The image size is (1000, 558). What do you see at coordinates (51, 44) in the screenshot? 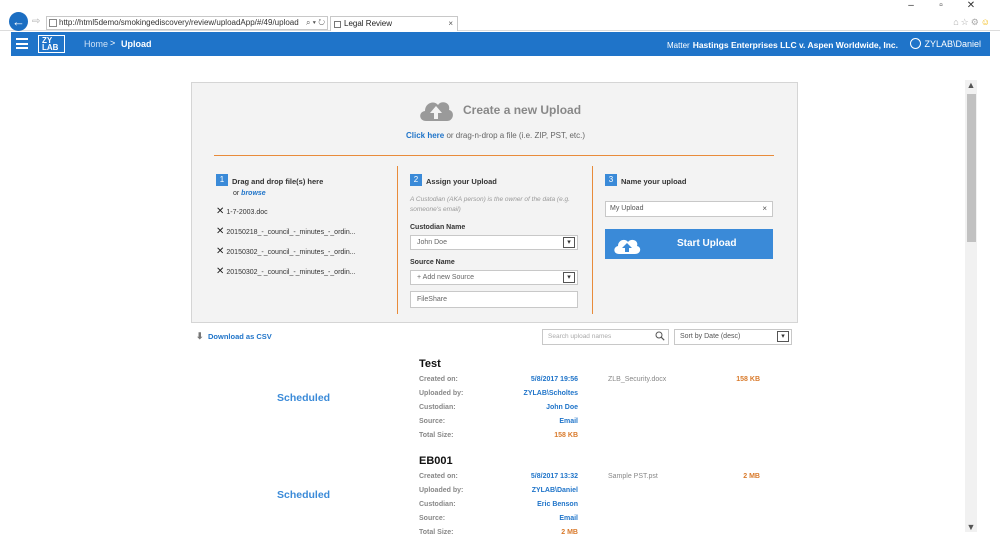
I see `zylab-logo: ZY LAB` at bounding box center [51, 44].